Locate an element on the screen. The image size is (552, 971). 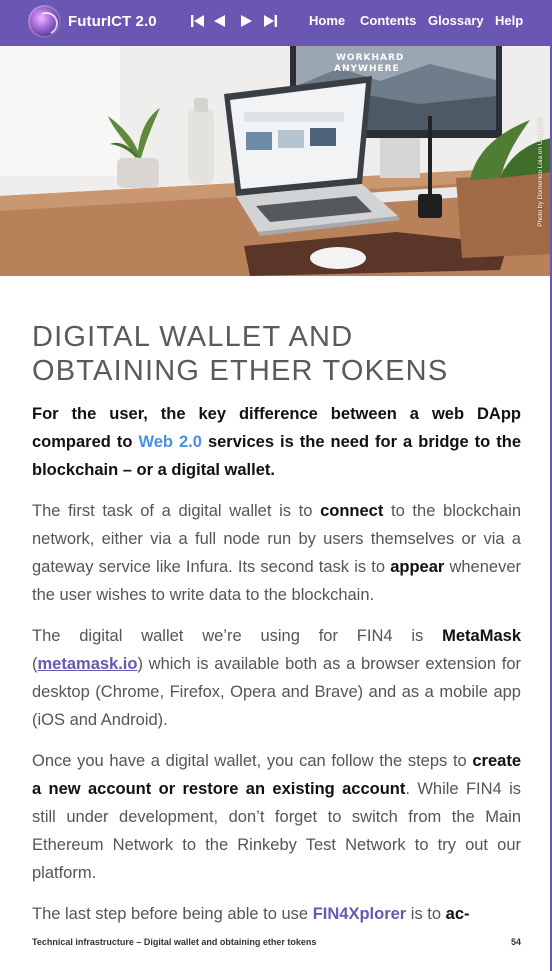
first-page-icon is located at coordinates (197, 21).